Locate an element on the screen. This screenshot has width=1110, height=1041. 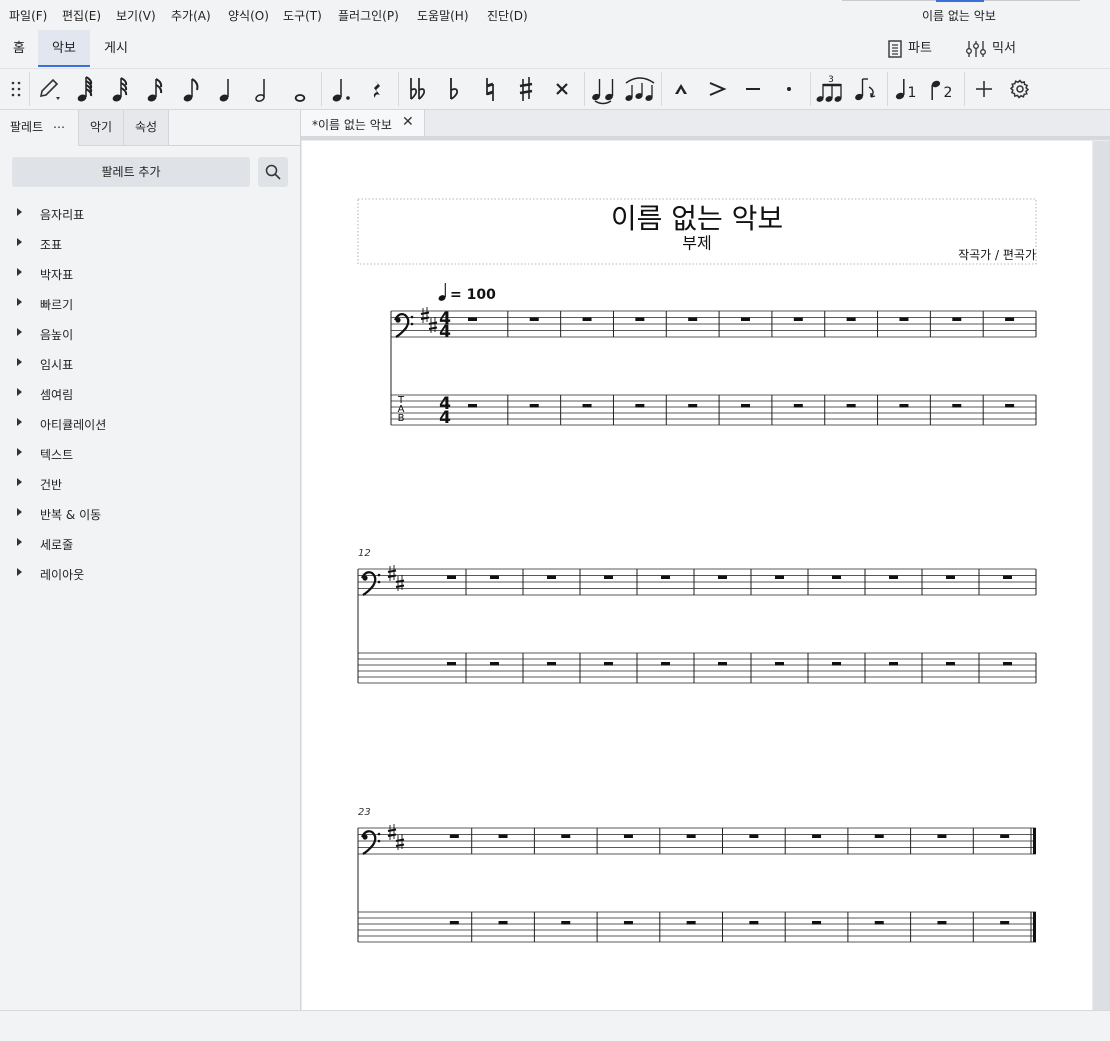
score-title: 이름 없는 악보 is located at coordinates (697, 218).